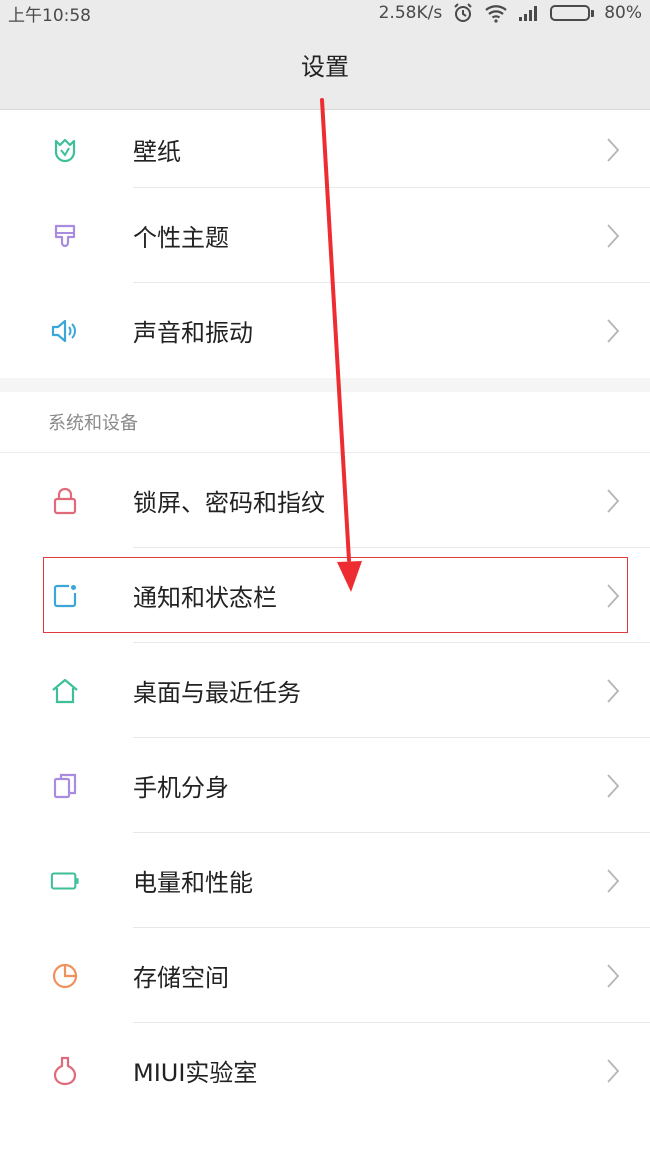 The image size is (650, 1150). Describe the element at coordinates (325, 385) in the screenshot. I see `section-gap` at that location.